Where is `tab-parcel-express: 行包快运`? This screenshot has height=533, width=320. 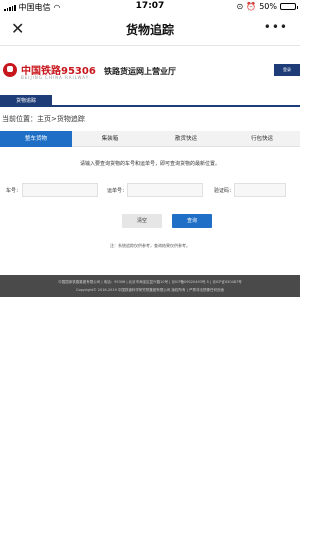
tab-parcel-express: 行包快运 is located at coordinates (262, 139).